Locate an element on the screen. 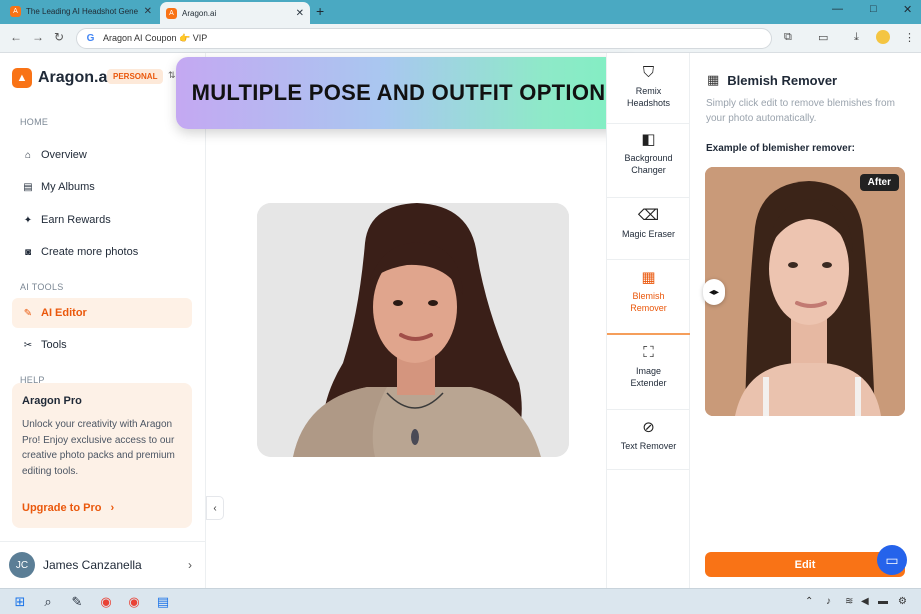 This screenshot has height=614, width=921. windows-start-icon: ⊞ is located at coordinates (20, 602).